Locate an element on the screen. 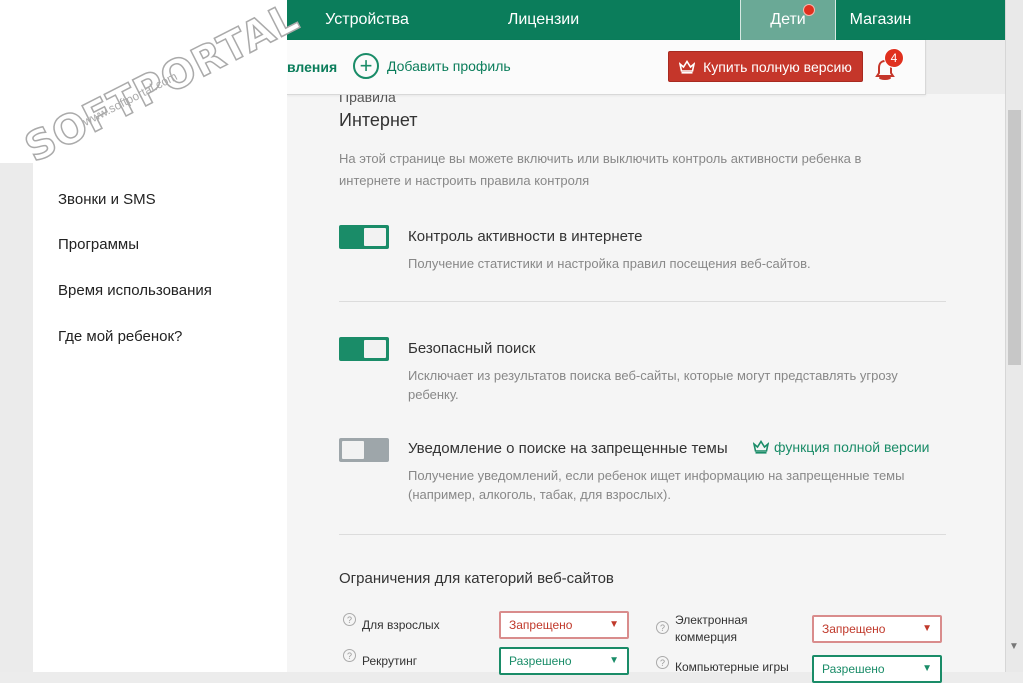  page-title: Интернет is located at coordinates (378, 120).